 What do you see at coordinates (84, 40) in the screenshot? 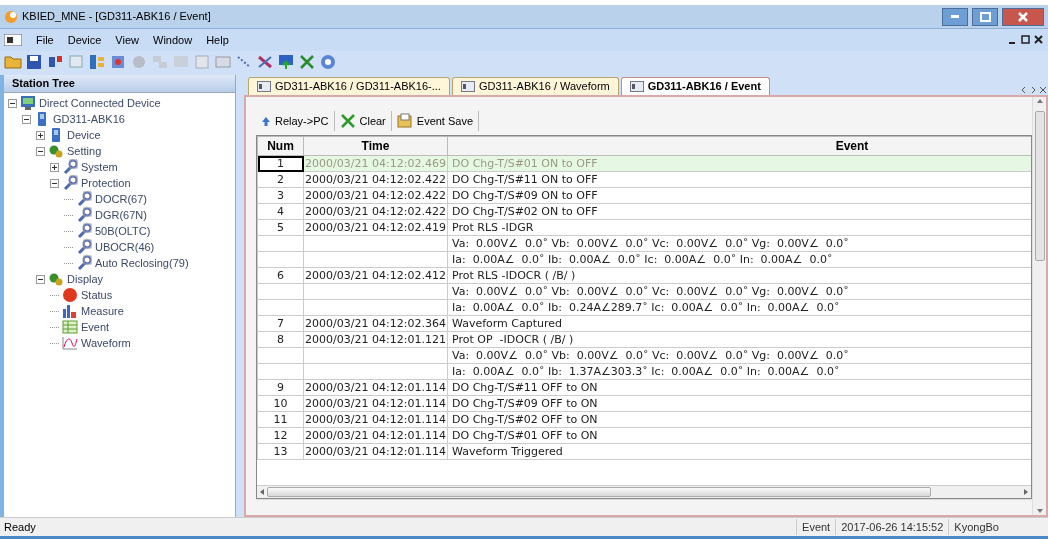
I see `menu-item: Device` at bounding box center [84, 40].